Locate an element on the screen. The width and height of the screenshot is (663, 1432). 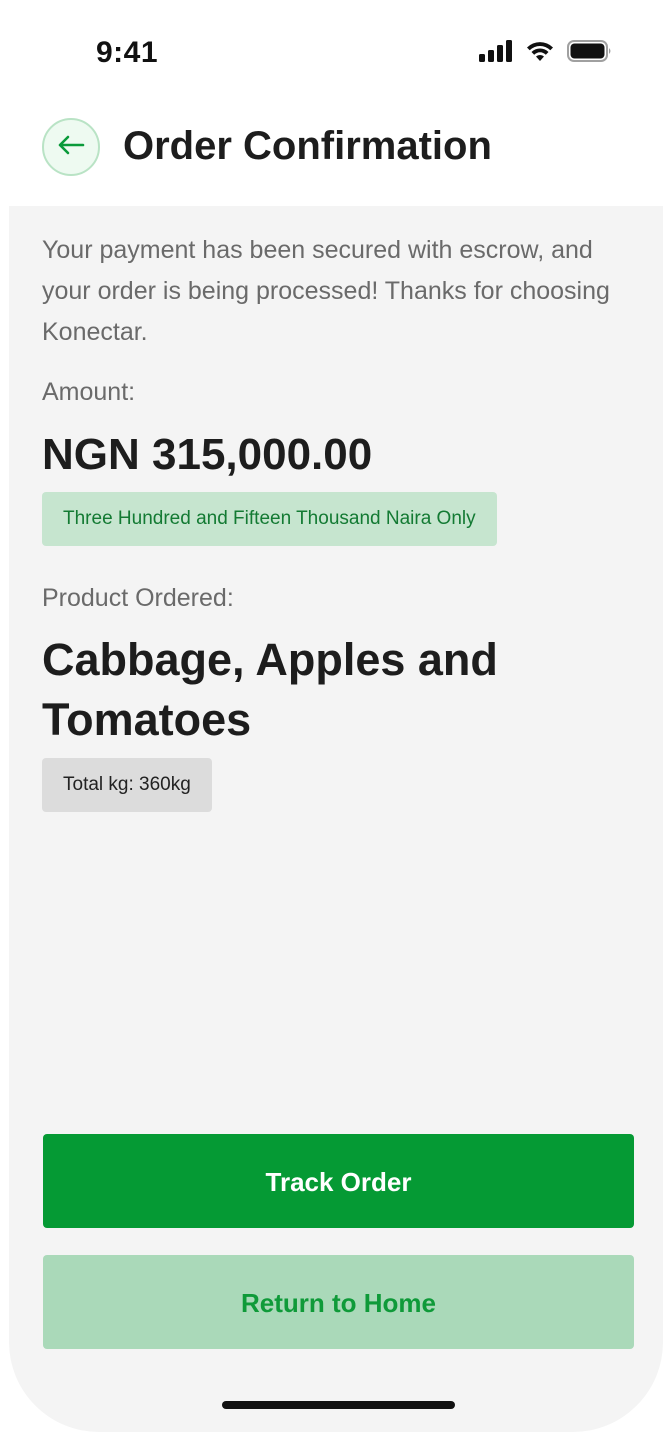
header: Order Confirmation is located at coordinates (331, 153).